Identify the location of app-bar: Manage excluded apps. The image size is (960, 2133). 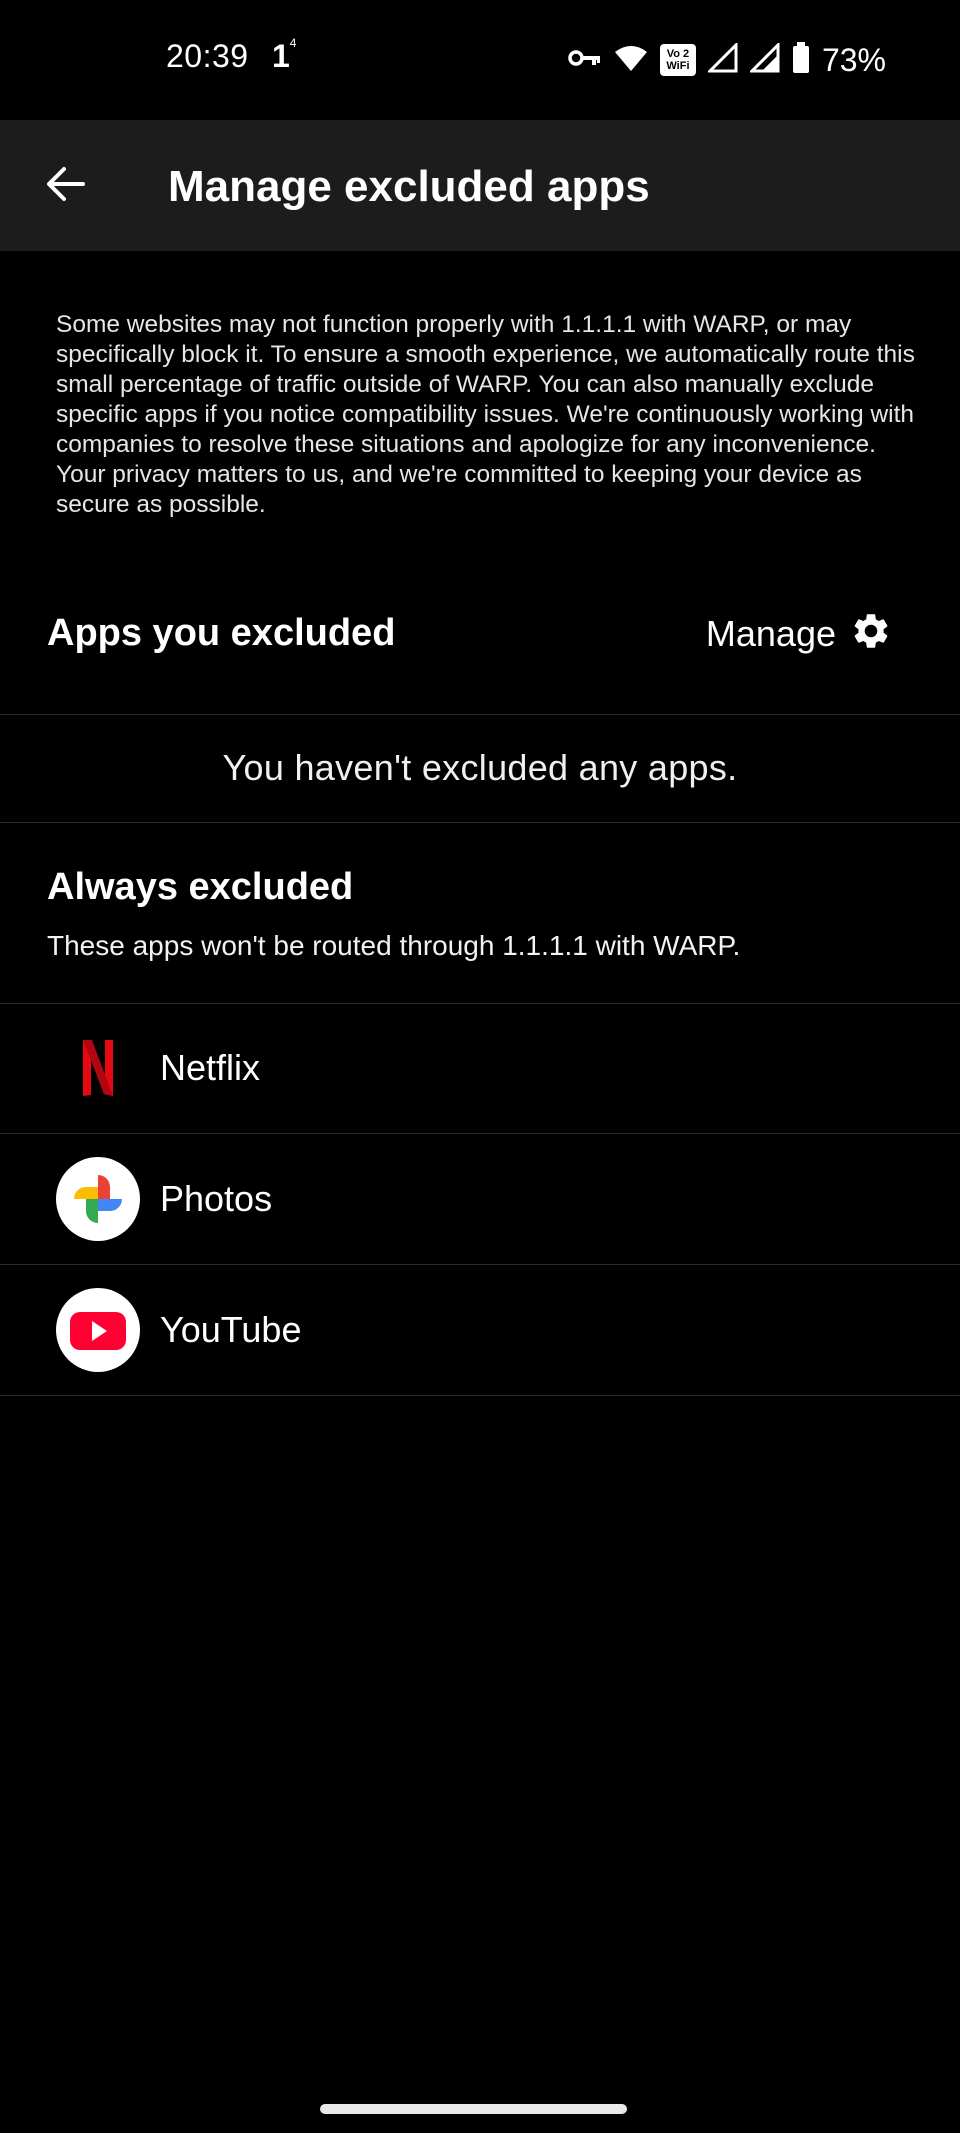
(480, 185).